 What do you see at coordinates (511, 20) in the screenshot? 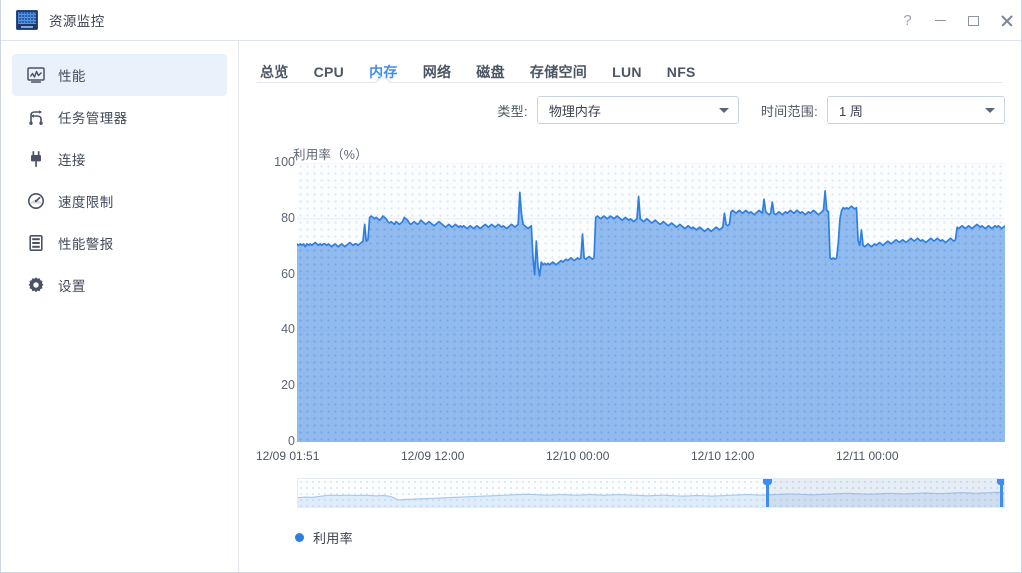
I see `title-bar: 资源监控 ?` at bounding box center [511, 20].